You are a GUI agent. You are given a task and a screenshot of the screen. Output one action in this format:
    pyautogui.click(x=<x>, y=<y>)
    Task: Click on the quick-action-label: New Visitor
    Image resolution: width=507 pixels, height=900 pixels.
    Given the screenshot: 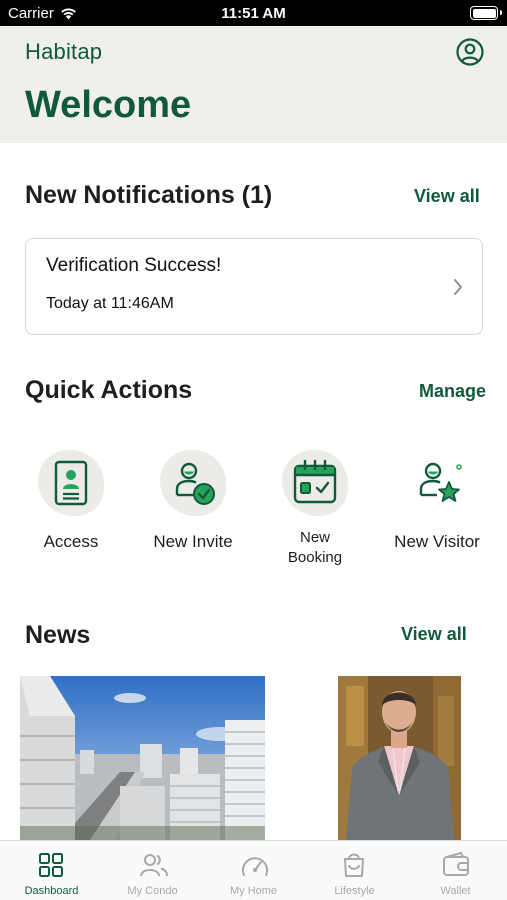 What is the action you would take?
    pyautogui.click(x=437, y=541)
    